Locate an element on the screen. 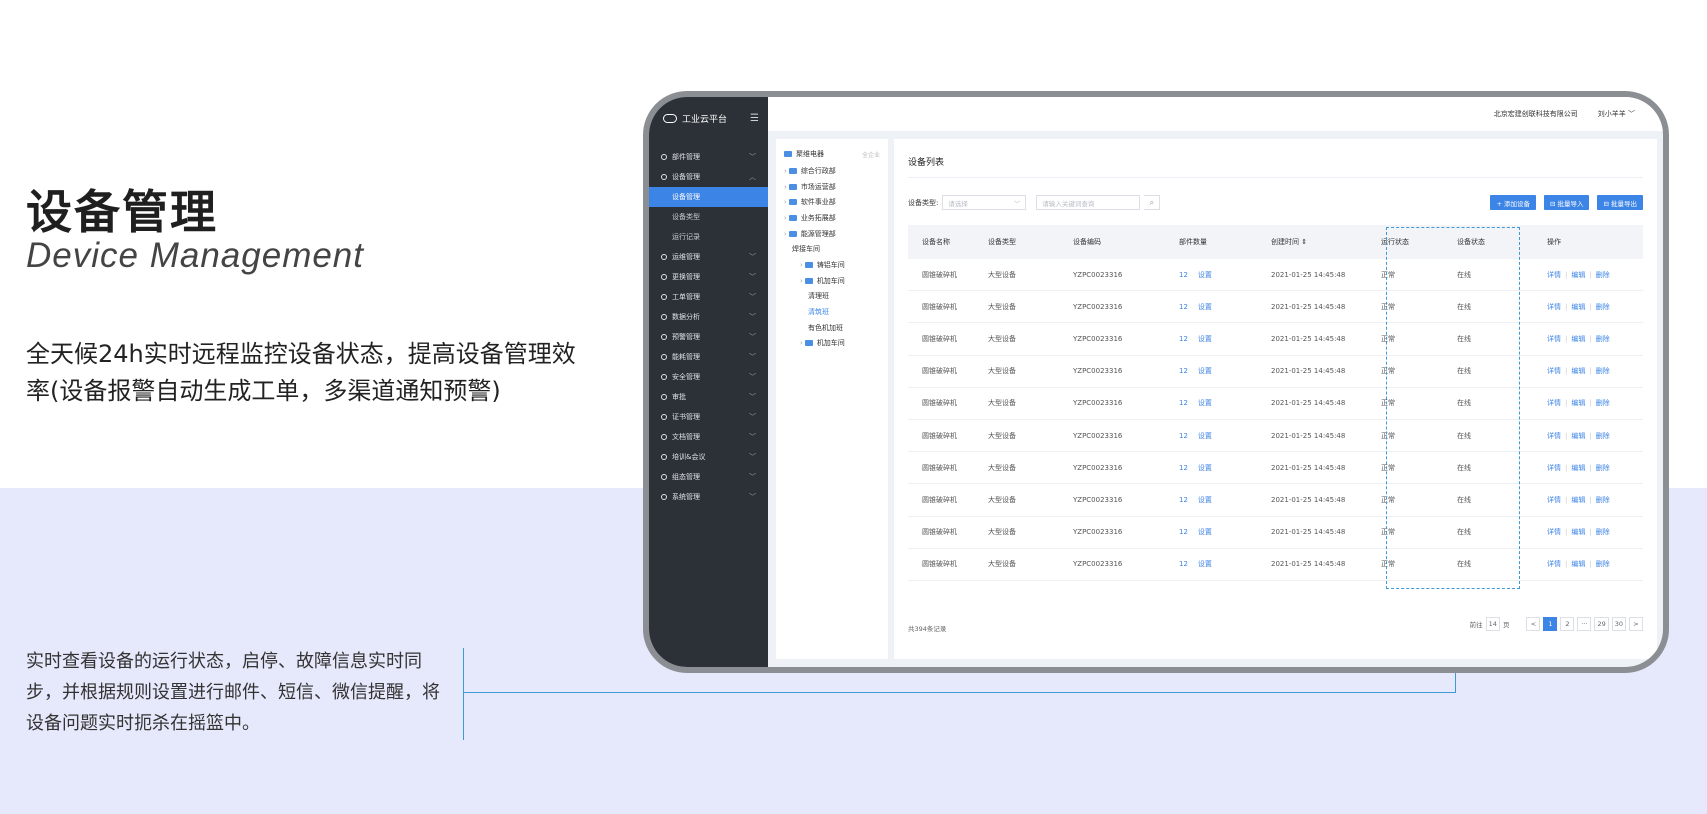 This screenshot has height=814, width=1707. sidebar-item: 能耗管理 ﹀ is located at coordinates (708, 357).